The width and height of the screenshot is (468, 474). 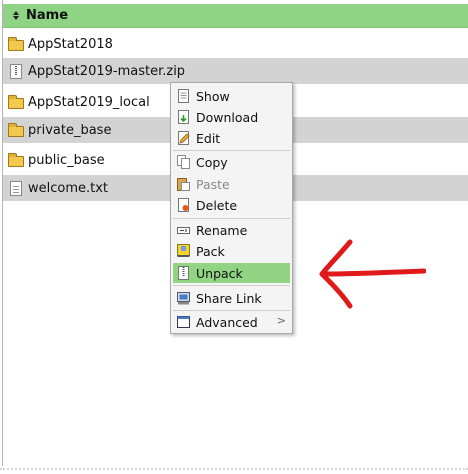 I want to click on red-annotation-arrow-icon, so click(x=372, y=274).